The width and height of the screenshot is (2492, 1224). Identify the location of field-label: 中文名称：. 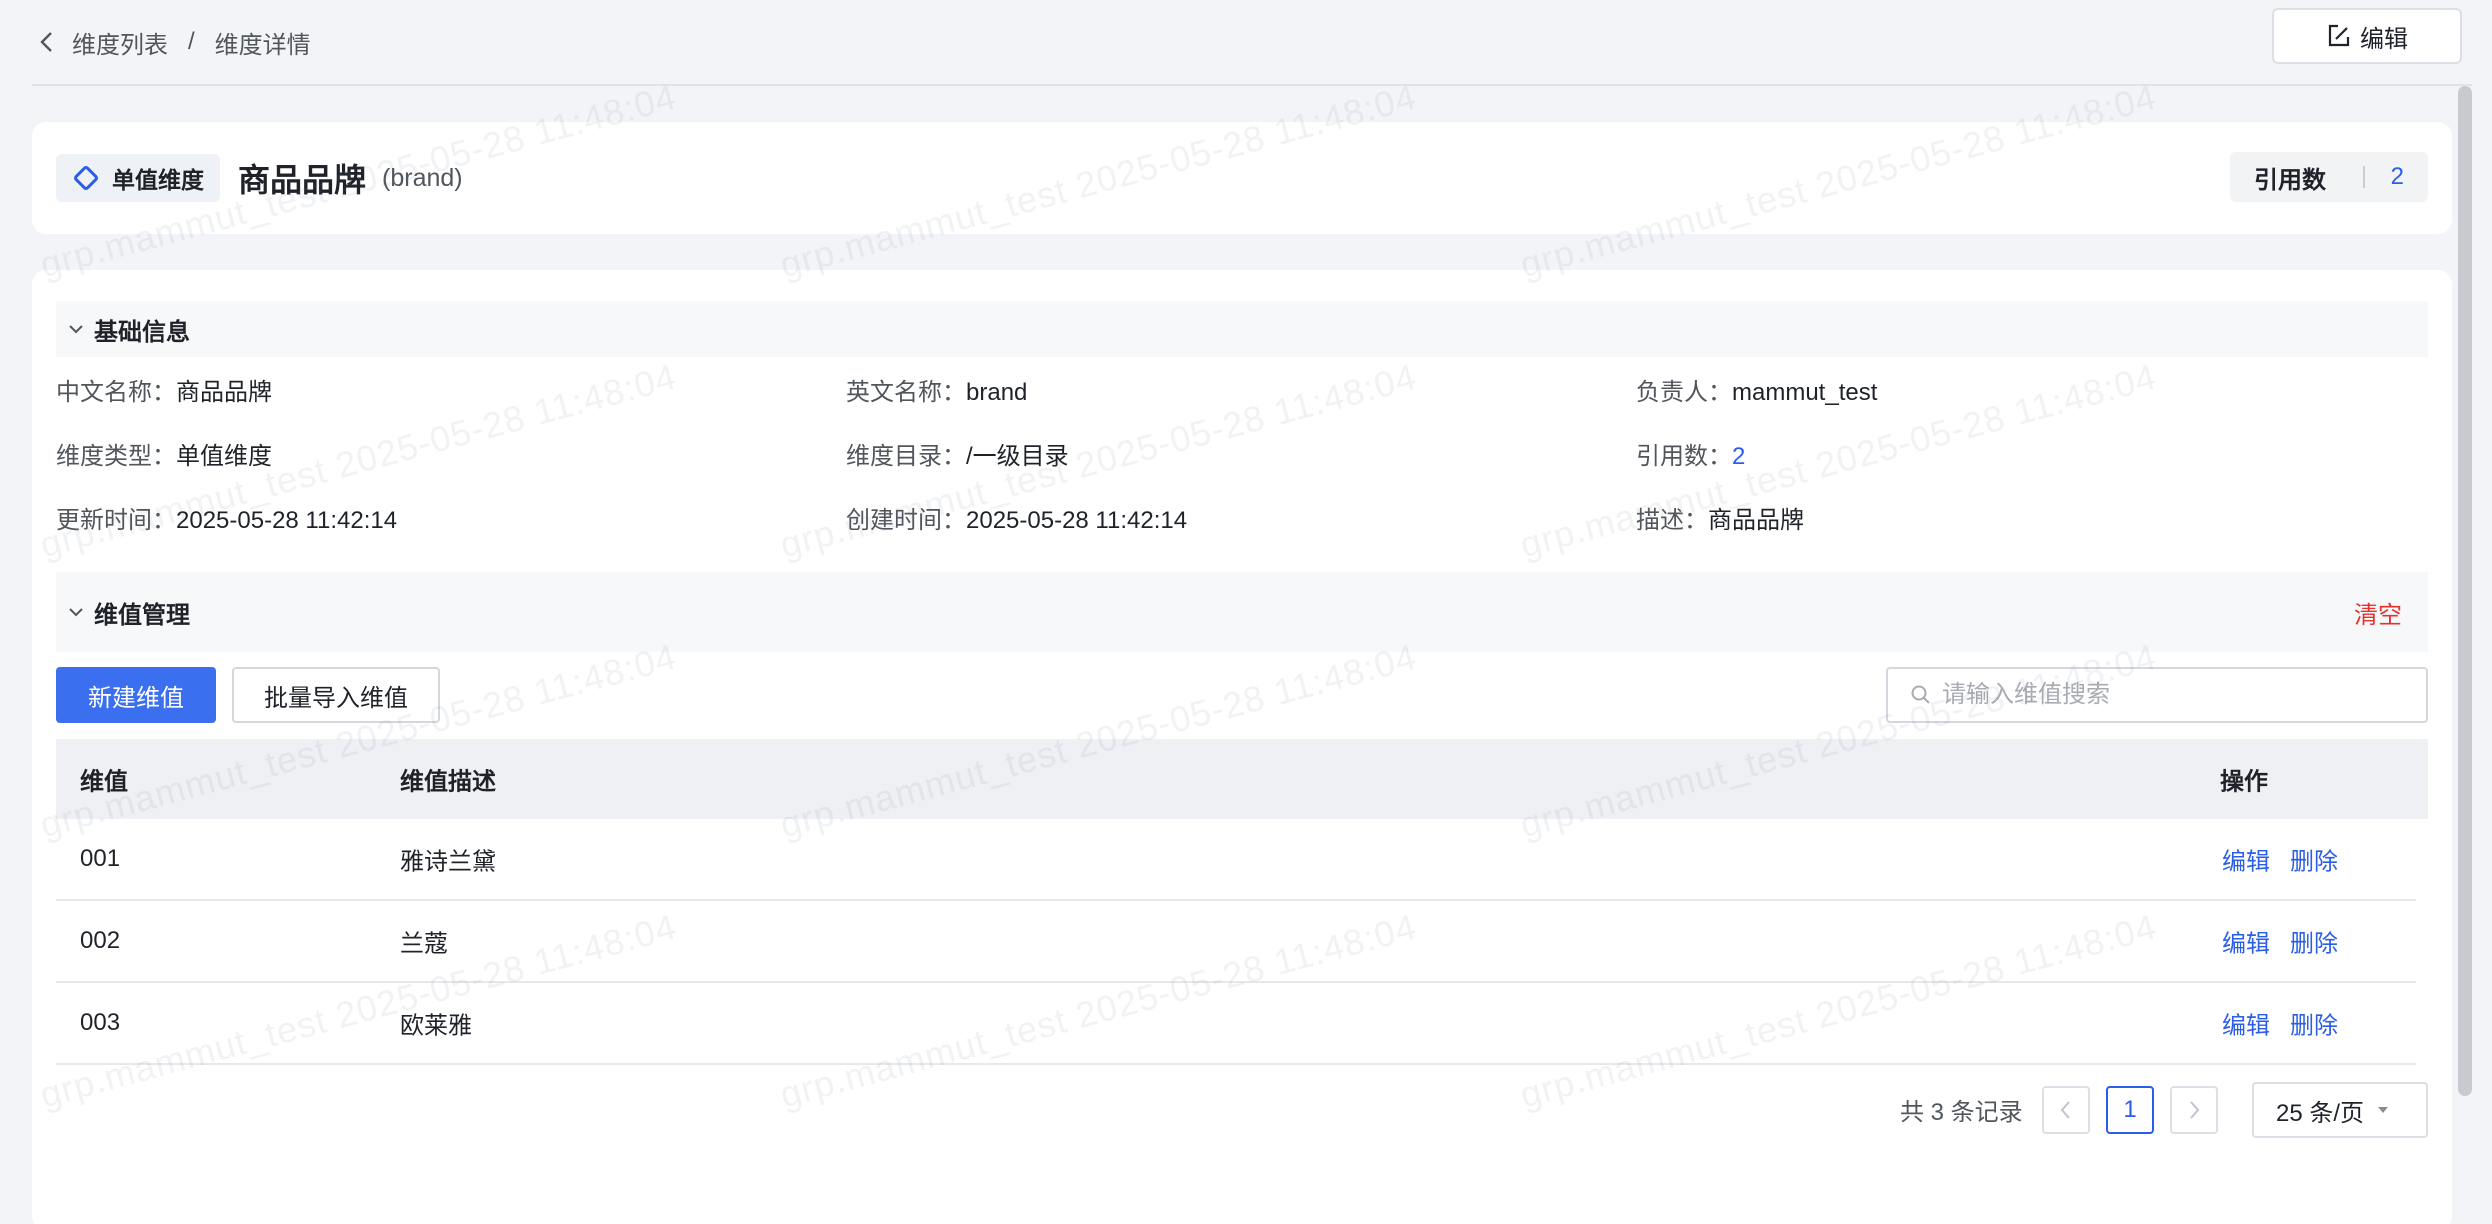
(116, 392).